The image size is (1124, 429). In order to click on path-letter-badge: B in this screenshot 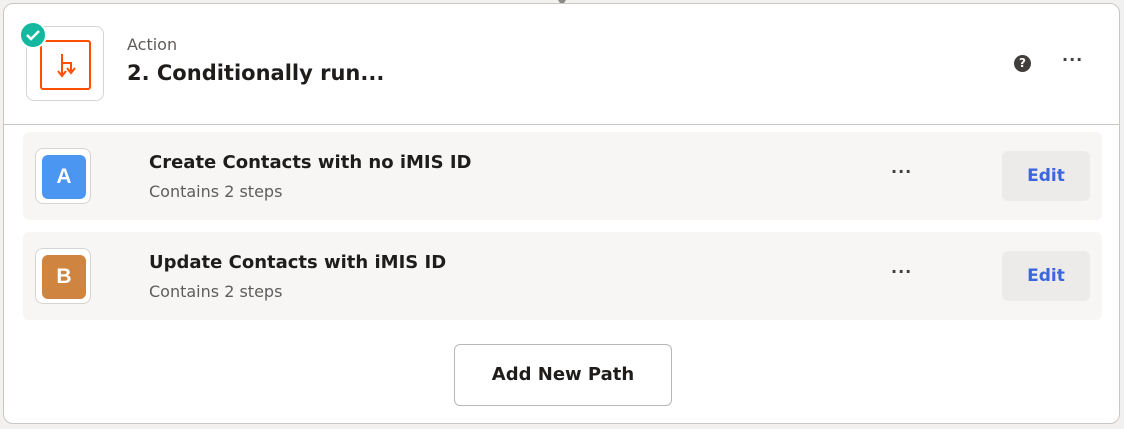, I will do `click(64, 277)`.